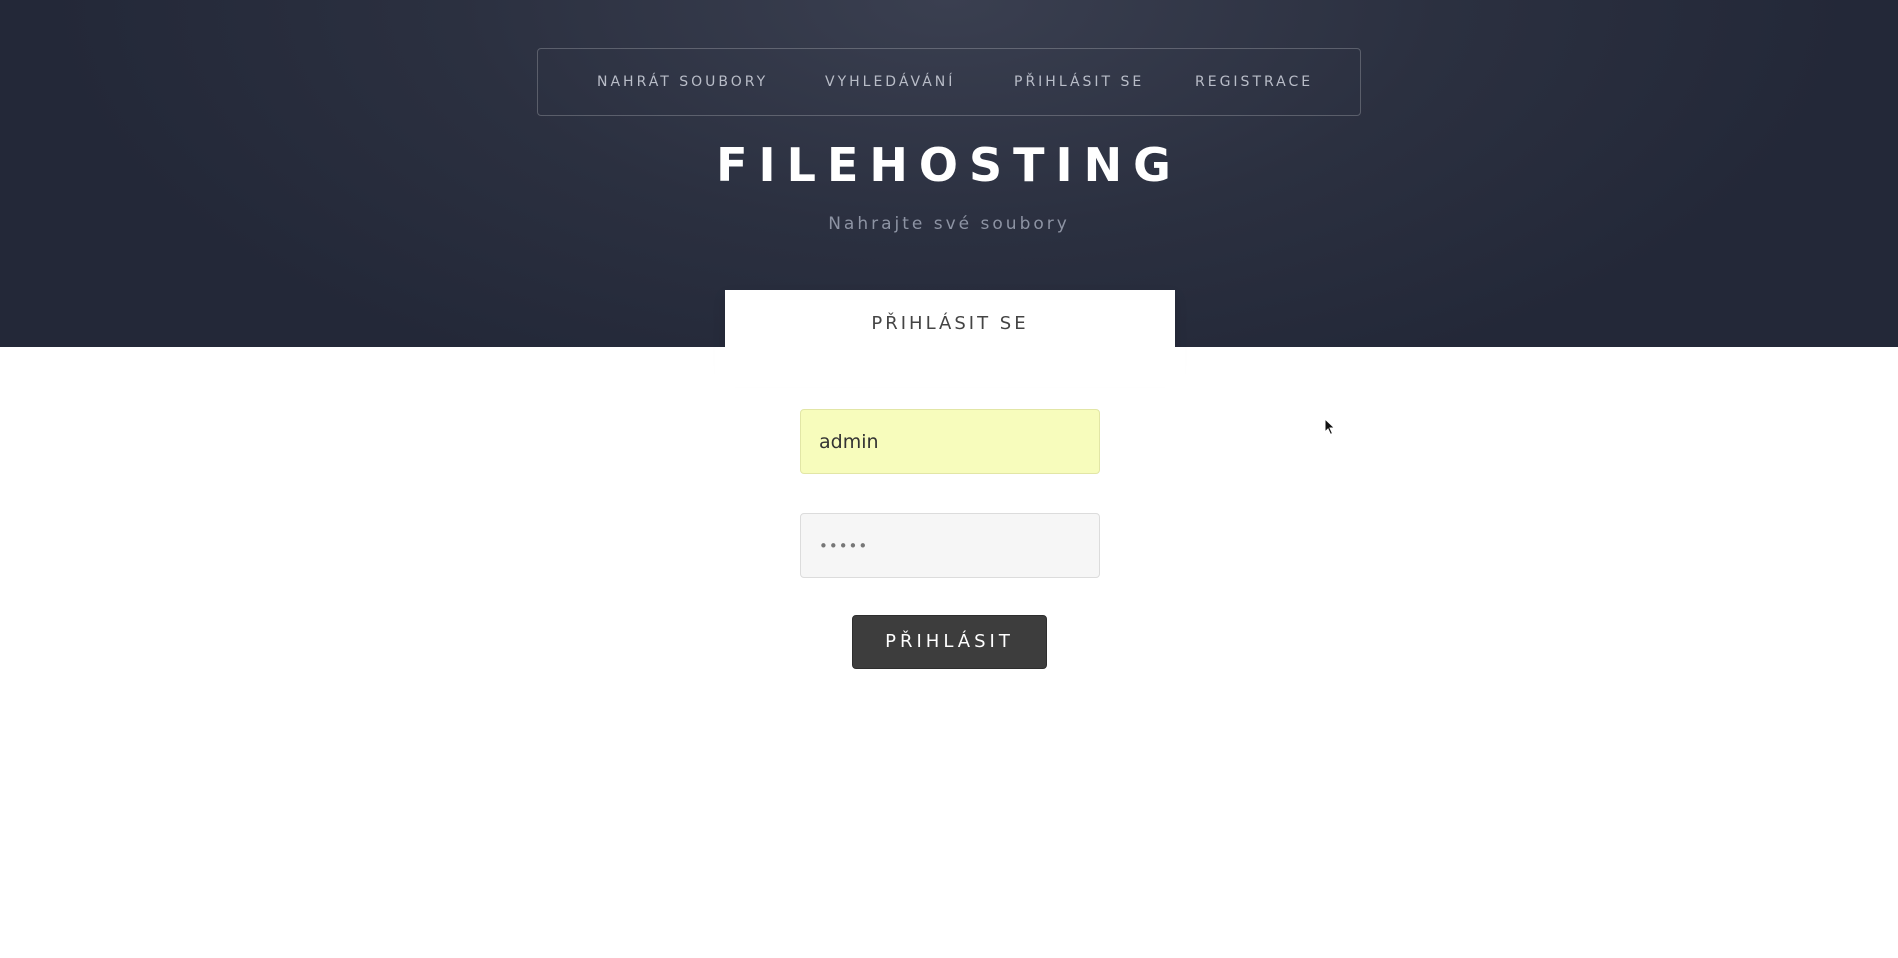  Describe the element at coordinates (950, 545) in the screenshot. I see `password-field` at that location.